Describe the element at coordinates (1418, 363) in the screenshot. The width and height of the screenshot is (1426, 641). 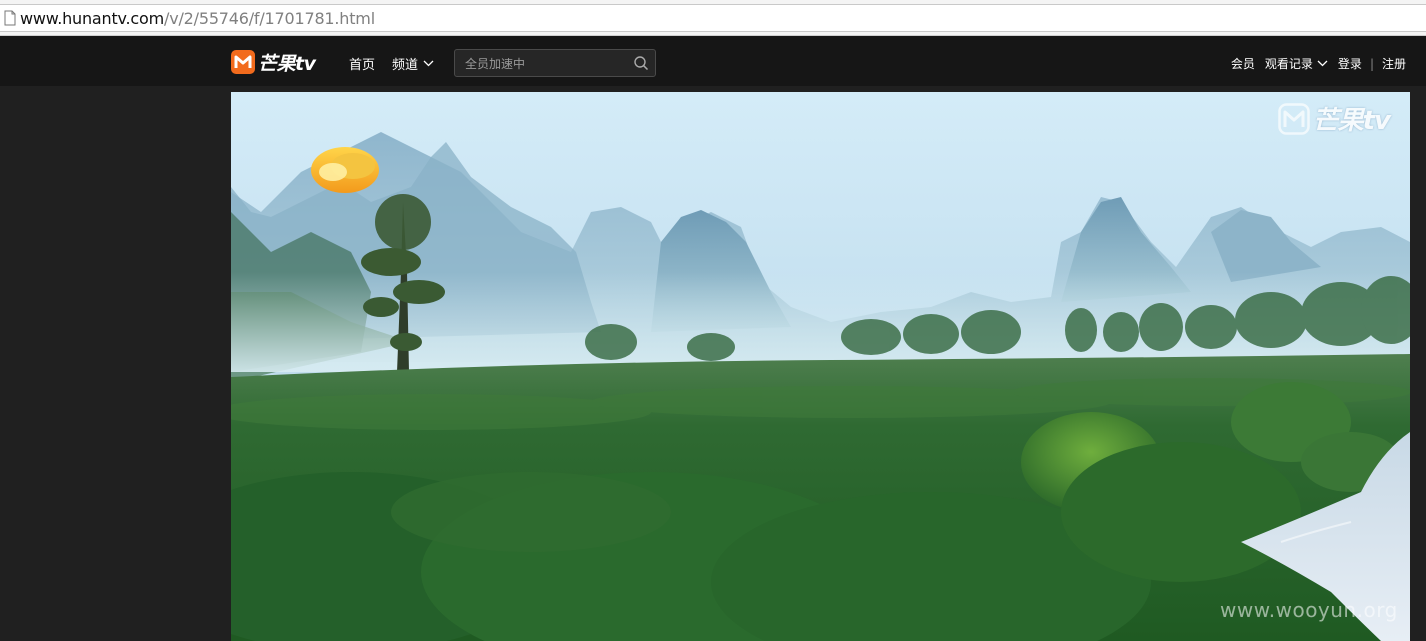
I see `right-background` at that location.